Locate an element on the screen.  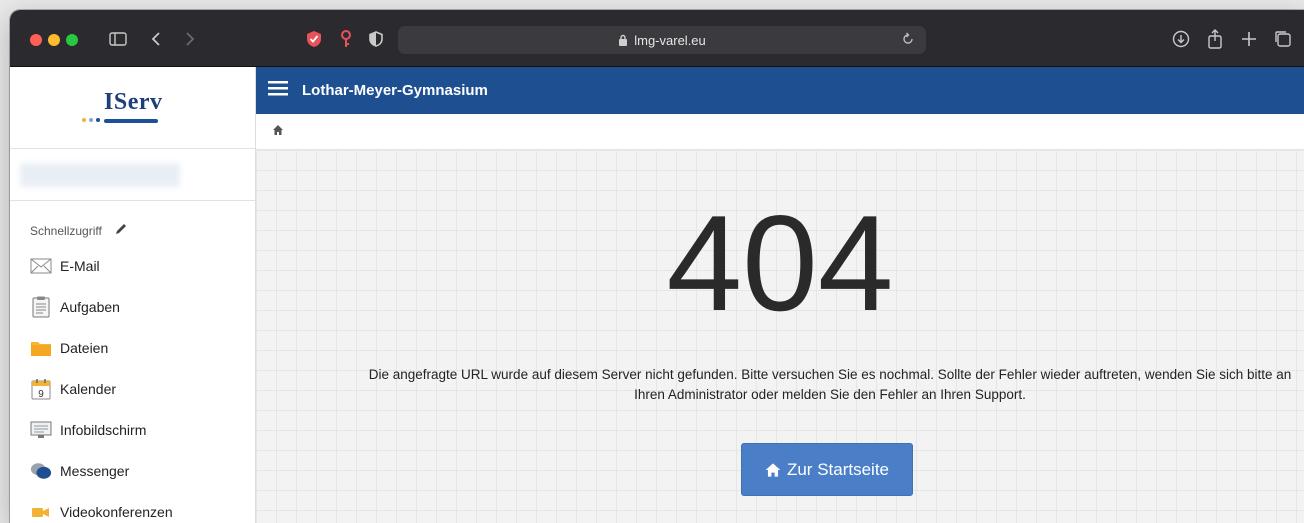
site-title: Lothar-Meyer-Gymnasium is located at coordinates (395, 90).